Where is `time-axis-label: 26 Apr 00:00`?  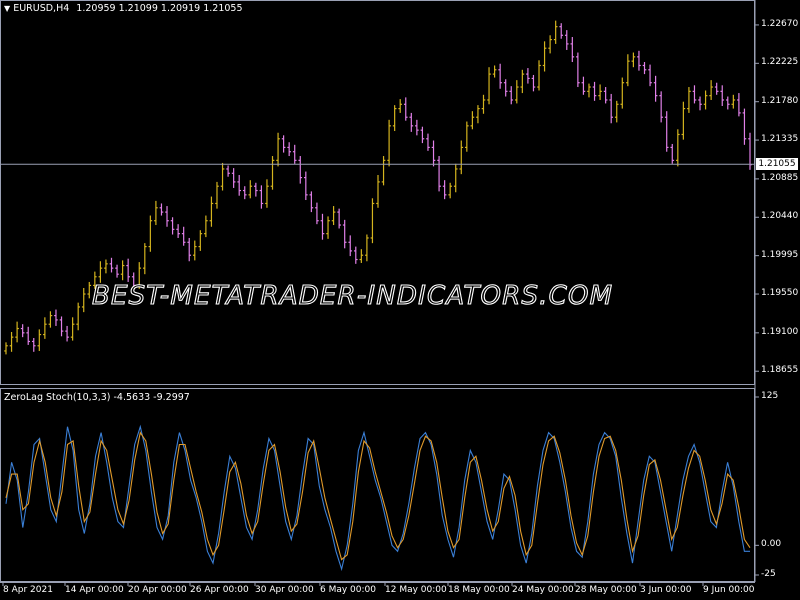
time-axis-label: 26 Apr 00:00 is located at coordinates (219, 590).